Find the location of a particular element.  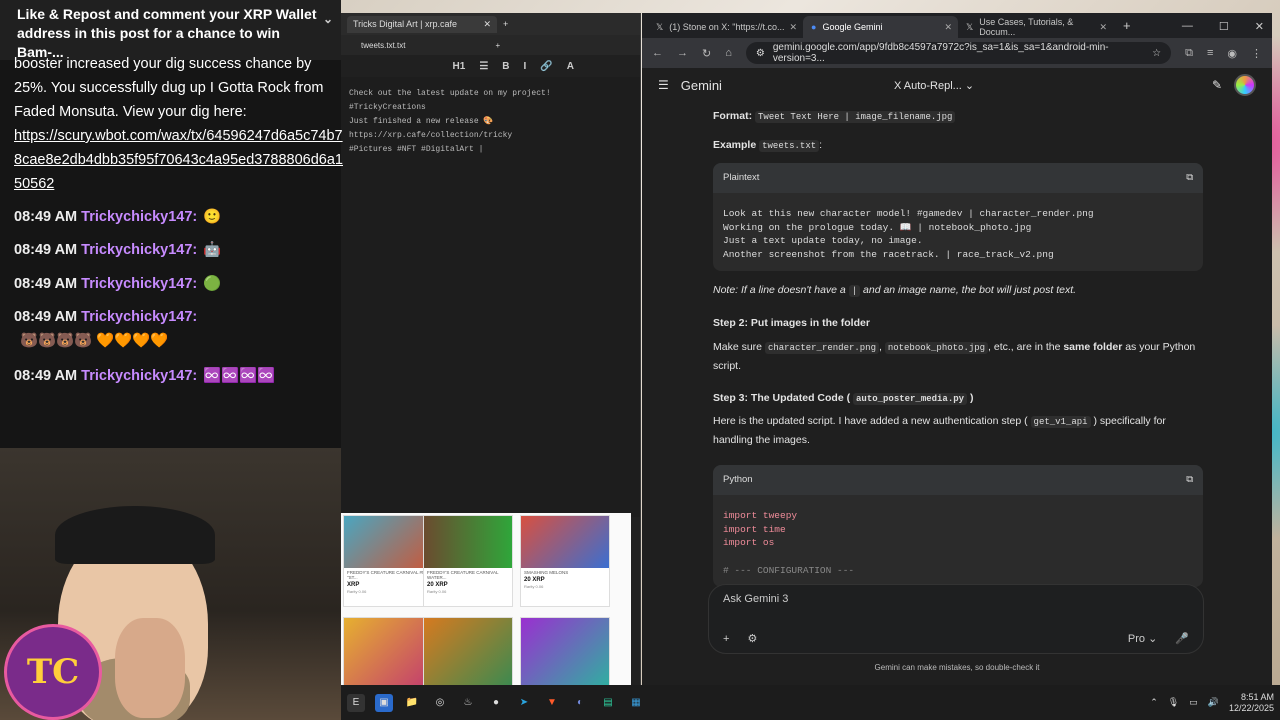

brave-icon: ▼ is located at coordinates (552, 703).